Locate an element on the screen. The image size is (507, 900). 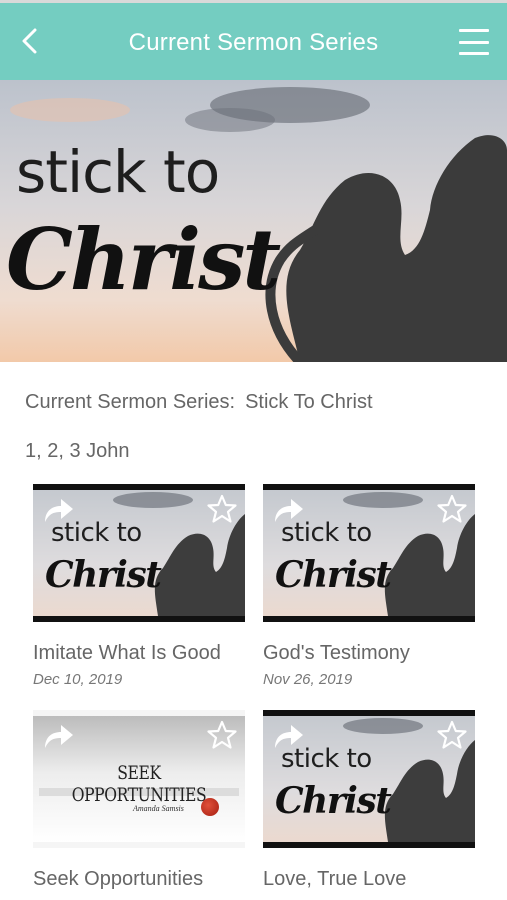
sermon-date: Nov 26, 2019 is located at coordinates (308, 679).